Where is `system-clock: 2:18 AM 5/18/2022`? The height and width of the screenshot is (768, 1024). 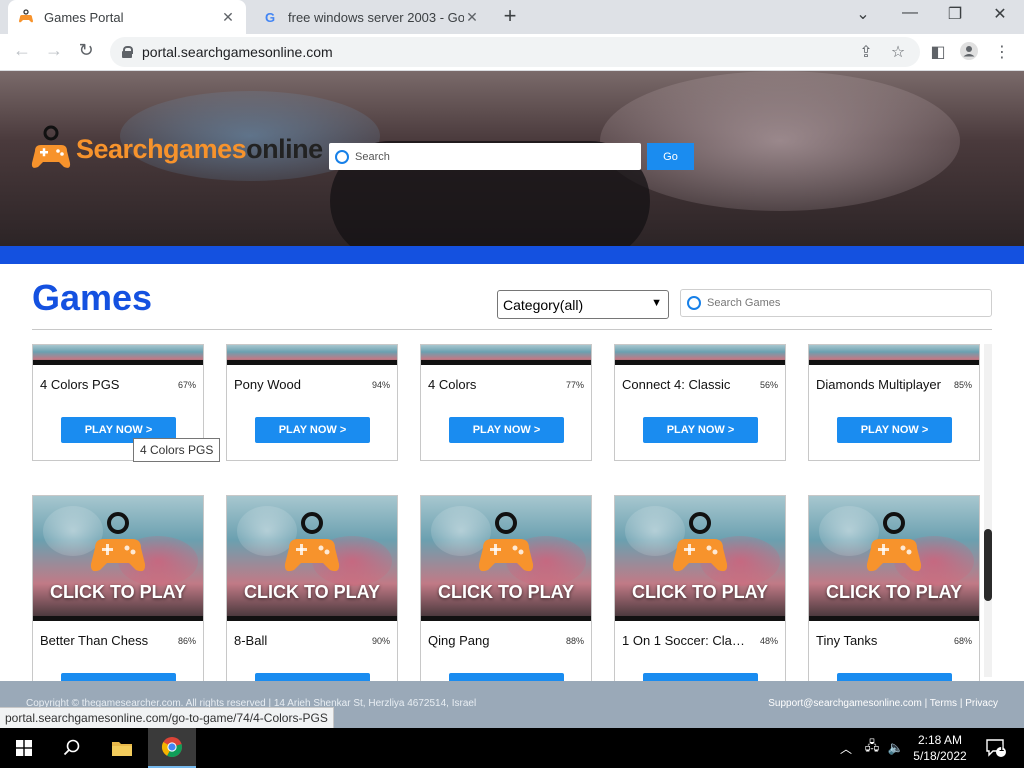
system-clock: 2:18 AM 5/18/2022 is located at coordinates (940, 748).